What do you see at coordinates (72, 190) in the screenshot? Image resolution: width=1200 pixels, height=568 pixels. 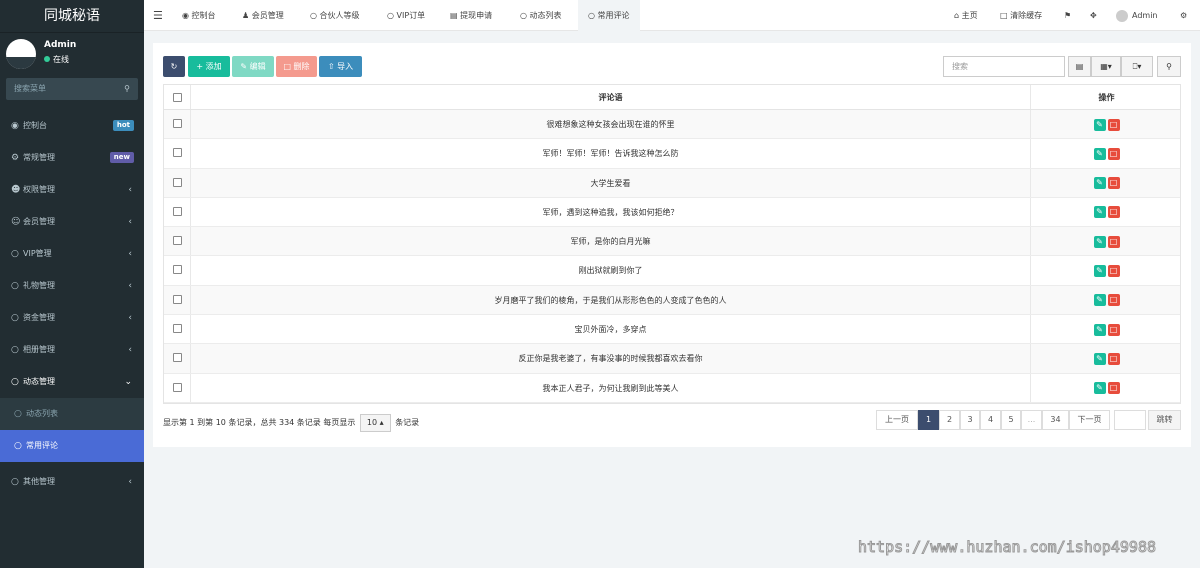 I see `sidebar-item-auth: ☻ 权限管理 ‹` at bounding box center [72, 190].